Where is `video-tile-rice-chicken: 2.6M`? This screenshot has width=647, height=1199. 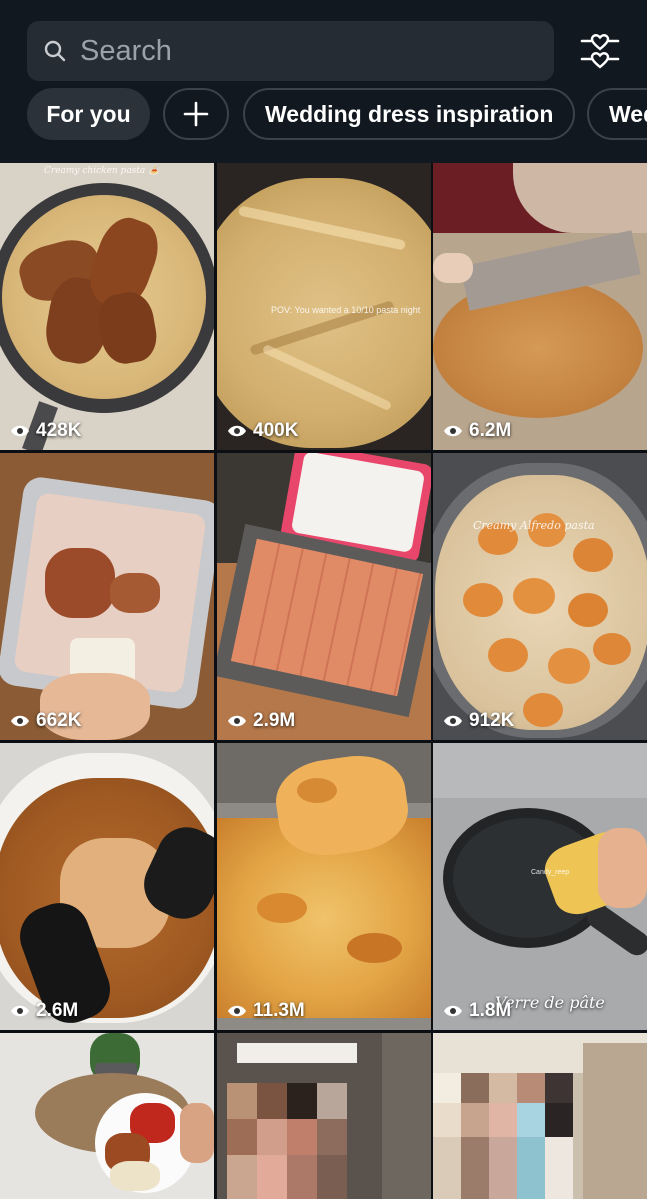 video-tile-rice-chicken: 2.6M is located at coordinates (107, 886).